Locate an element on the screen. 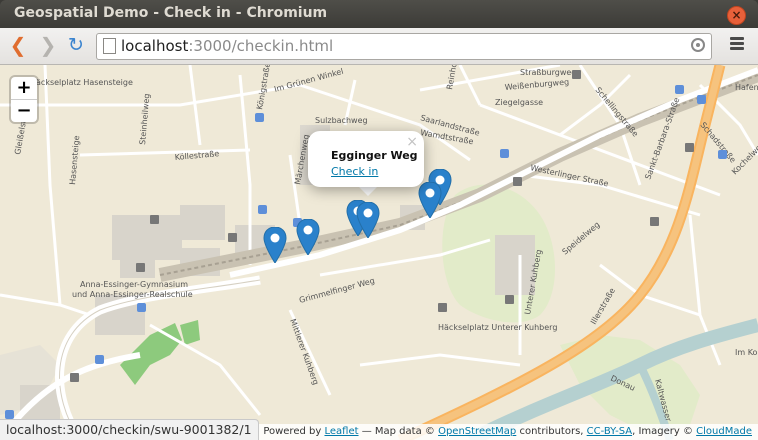 The width and height of the screenshot is (758, 440). zoom-in-button: + is located at coordinates (24, 88).